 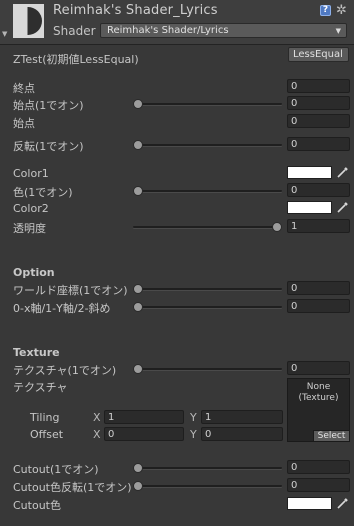 I want to click on ztest-label: ZTest(初期値LessEqual), so click(x=76, y=59).